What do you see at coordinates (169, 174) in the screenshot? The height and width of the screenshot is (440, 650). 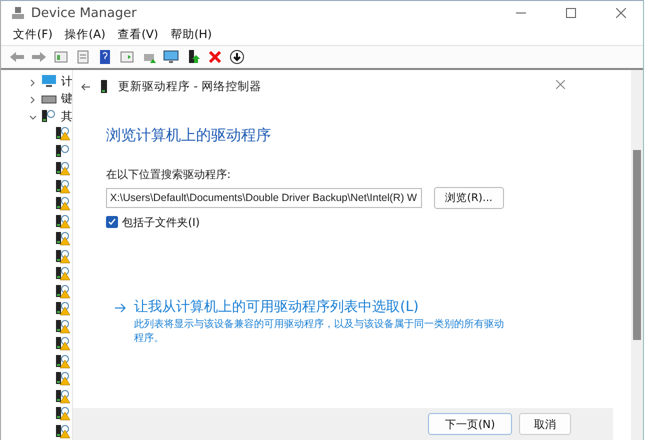 I see `search-label: 在以下位置搜索驱动程序:` at bounding box center [169, 174].